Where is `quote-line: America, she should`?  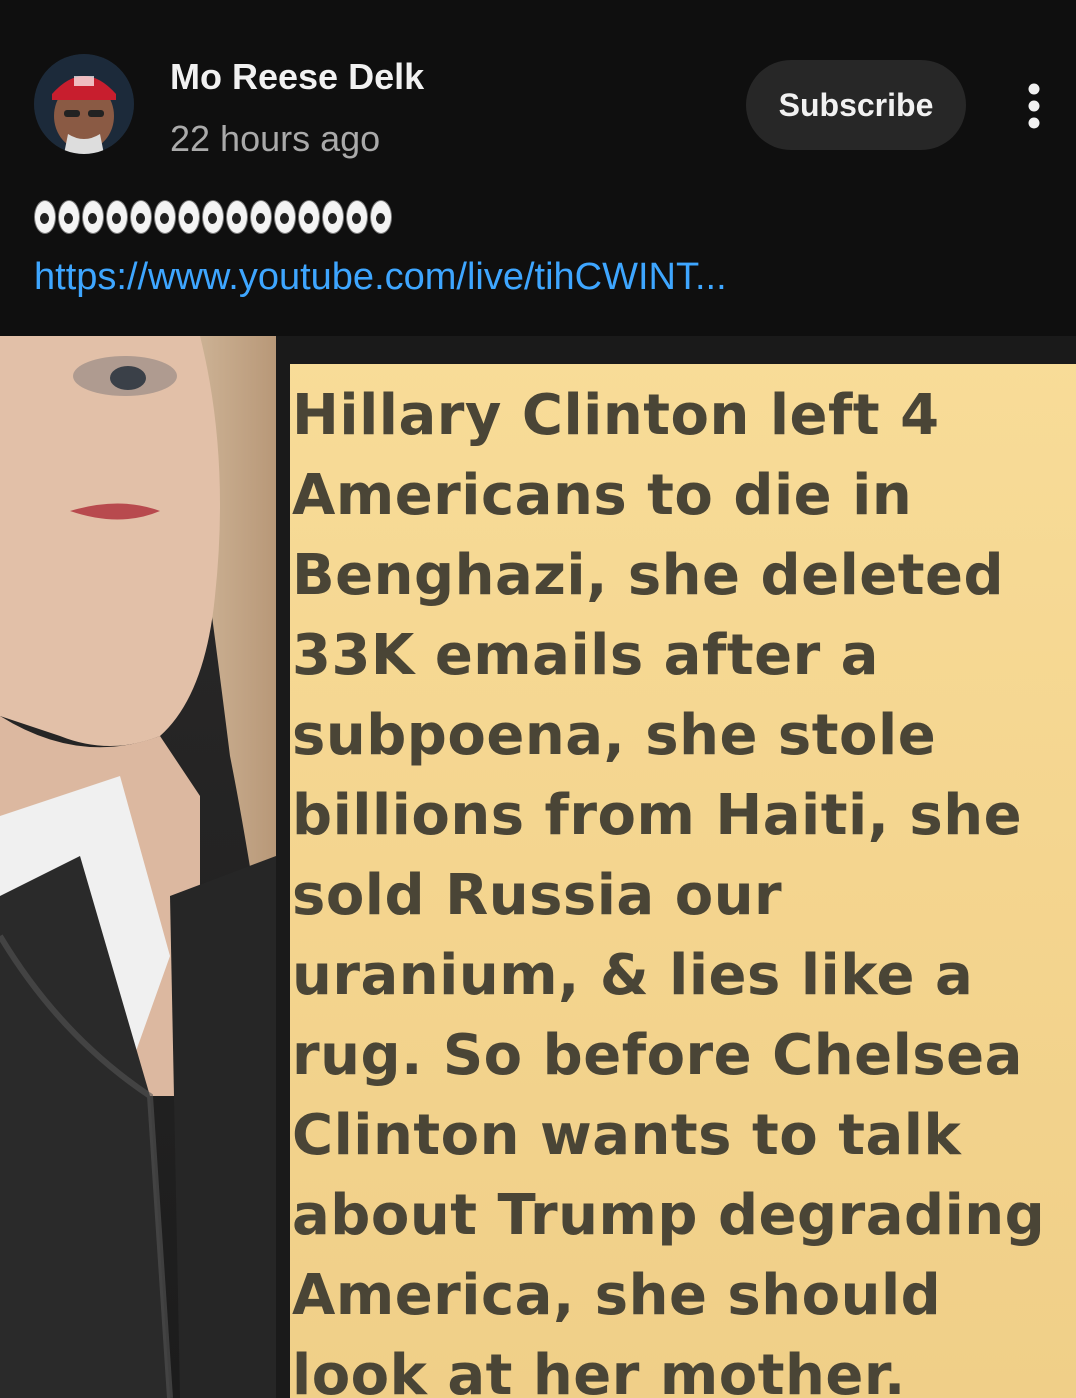 quote-line: America, she should is located at coordinates (617, 1295).